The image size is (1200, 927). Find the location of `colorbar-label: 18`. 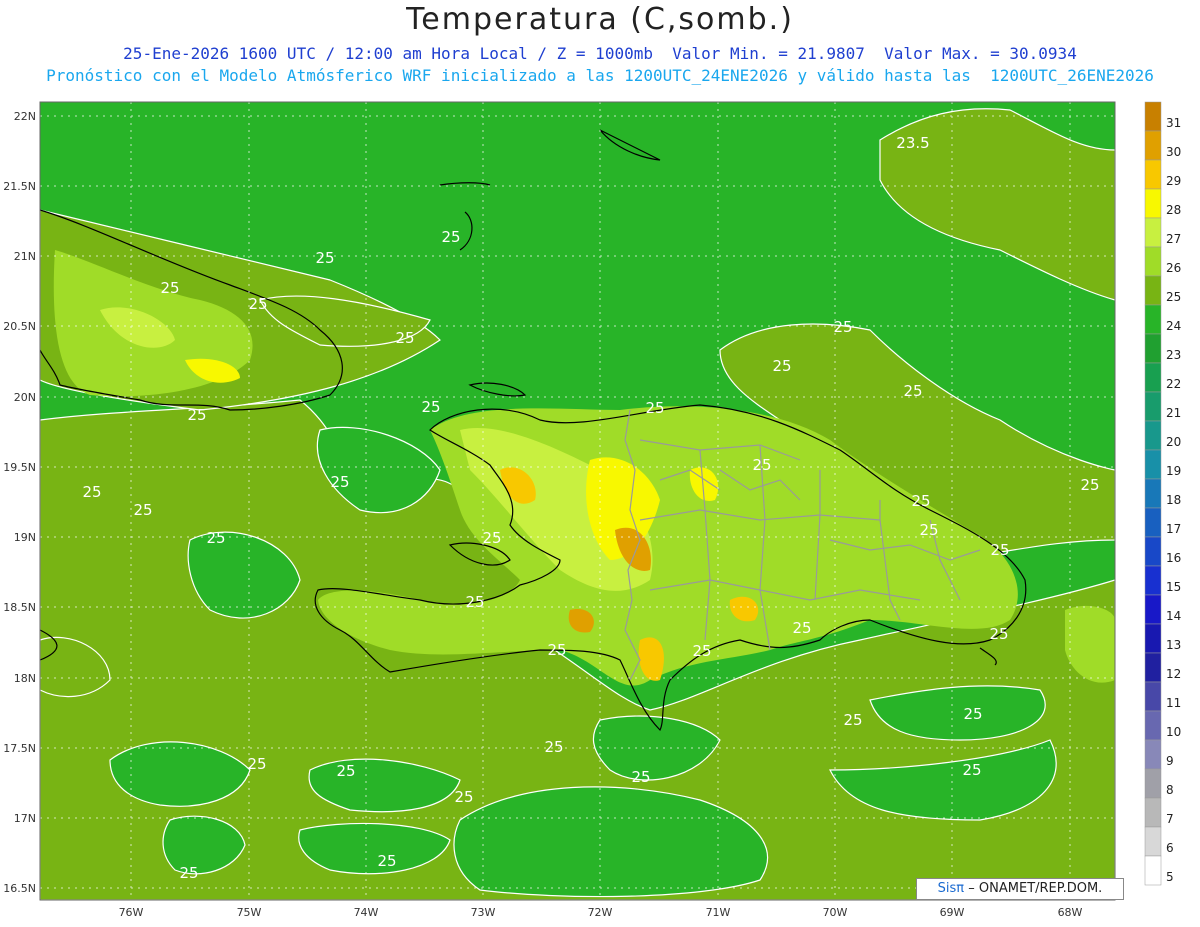

colorbar-label: 18 is located at coordinates (1173, 500).